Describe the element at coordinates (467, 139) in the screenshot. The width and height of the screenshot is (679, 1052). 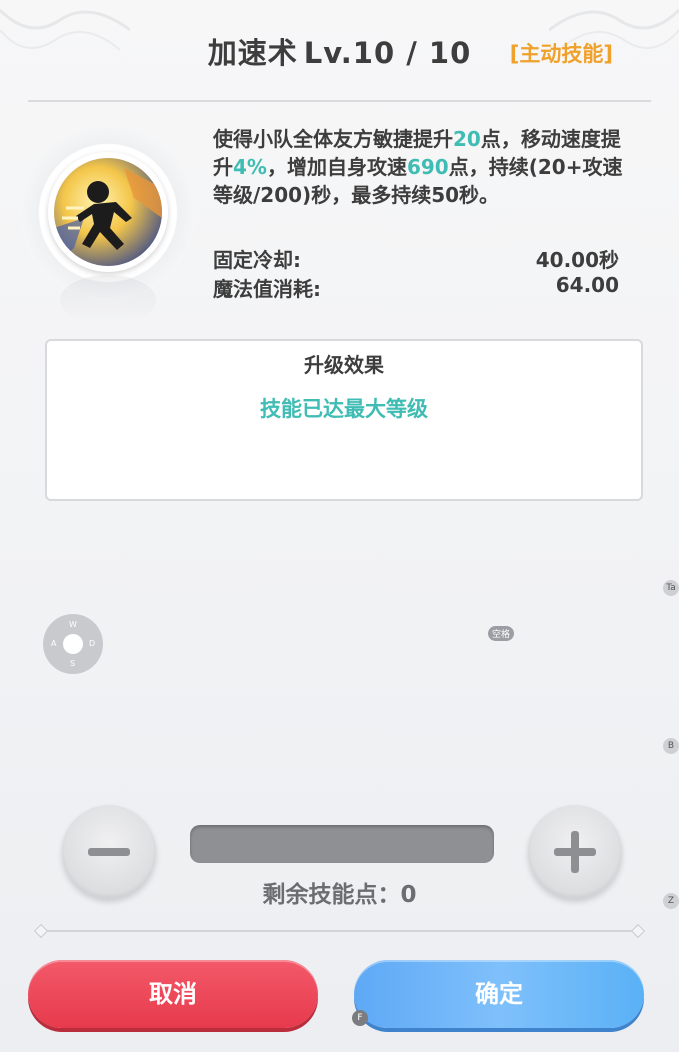
I see `agility-value: 20` at that location.